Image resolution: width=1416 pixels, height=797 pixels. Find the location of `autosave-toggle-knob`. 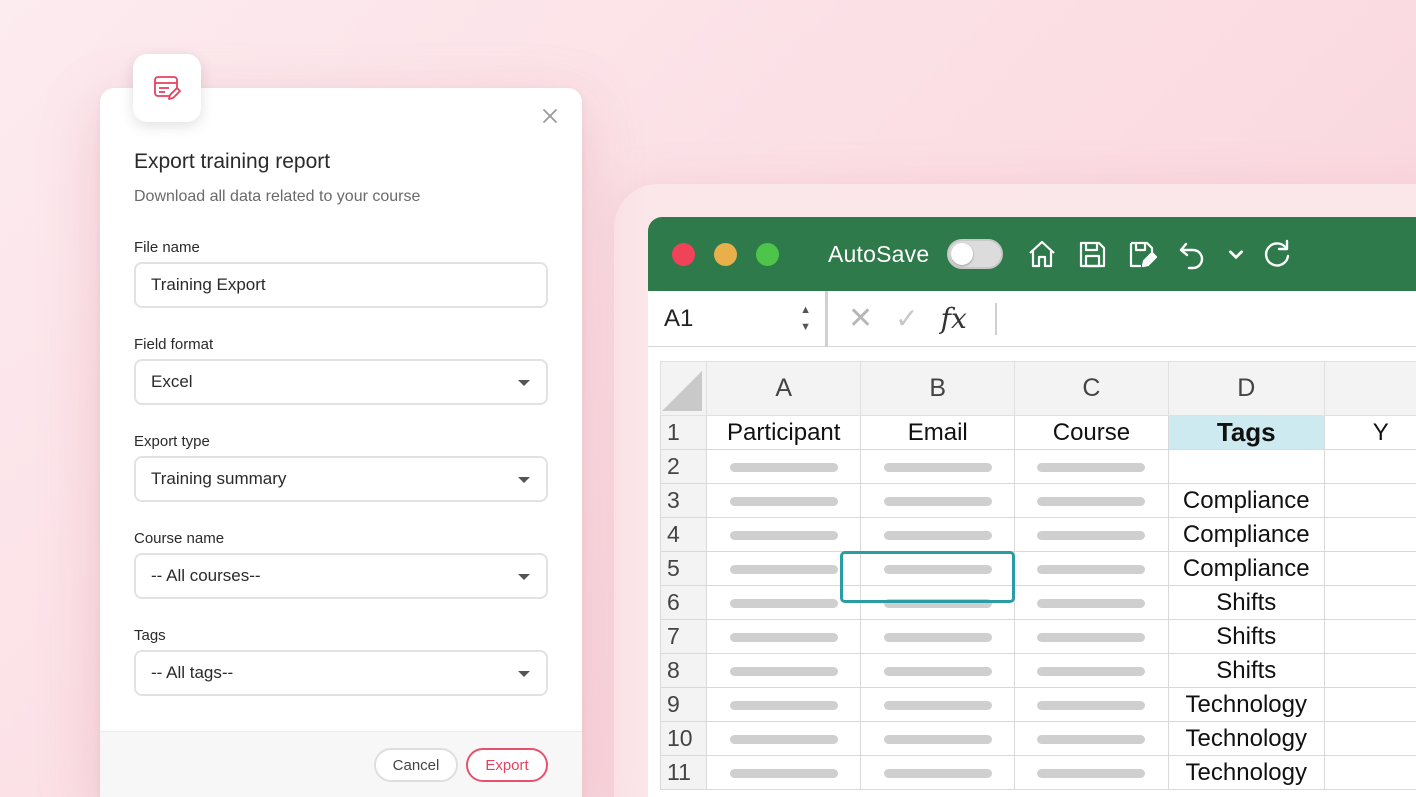

autosave-toggle-knob is located at coordinates (962, 254).